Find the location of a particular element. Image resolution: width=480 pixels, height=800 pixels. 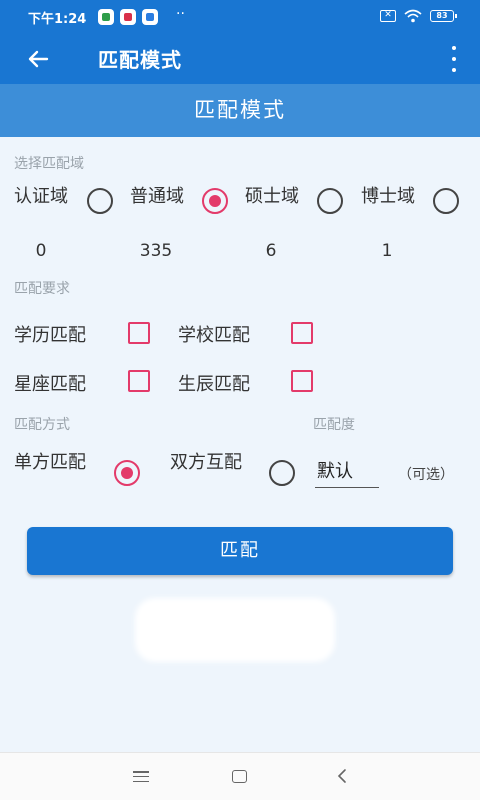

requirement-education-checkbox is located at coordinates (139, 333).